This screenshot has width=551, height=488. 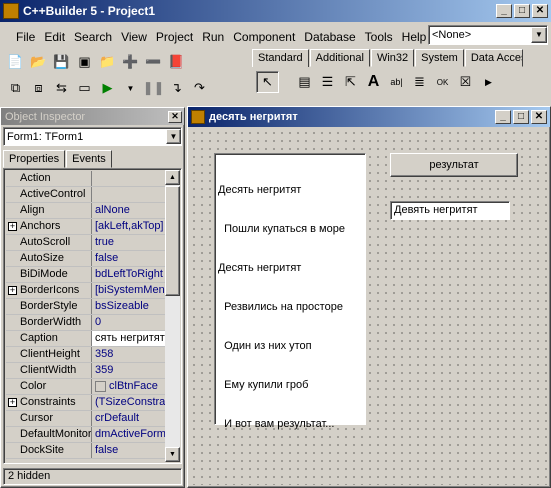 I want to click on menu-run: Run, so click(x=213, y=37).